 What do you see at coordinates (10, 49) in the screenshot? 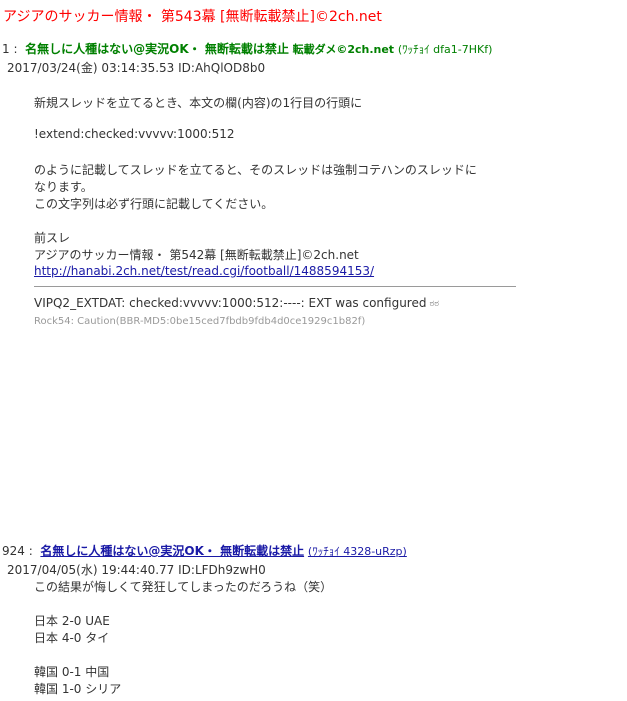
I see `post-number: 1 :` at bounding box center [10, 49].